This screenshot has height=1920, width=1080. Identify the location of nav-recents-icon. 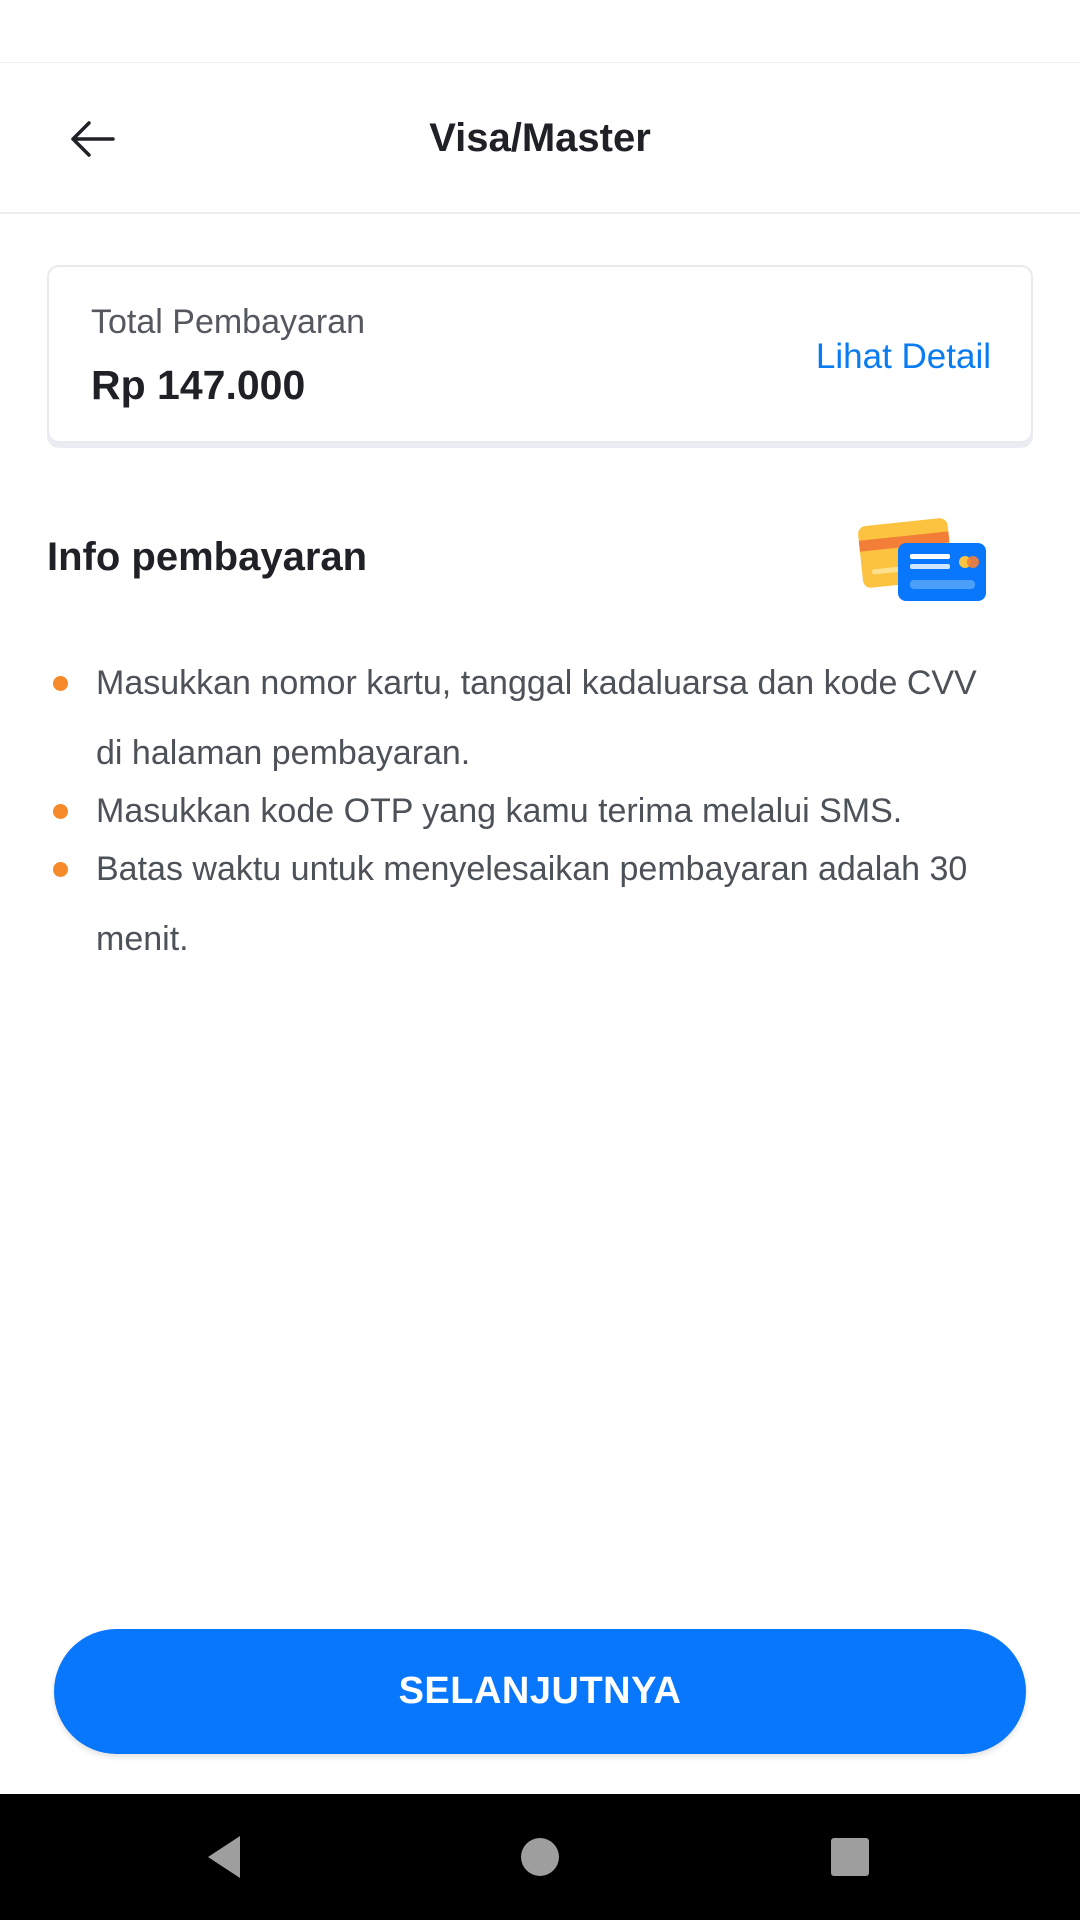
(850, 1857).